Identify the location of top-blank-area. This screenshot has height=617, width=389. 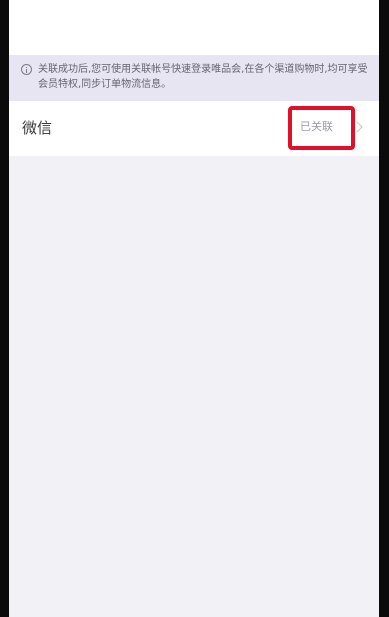
(194, 27).